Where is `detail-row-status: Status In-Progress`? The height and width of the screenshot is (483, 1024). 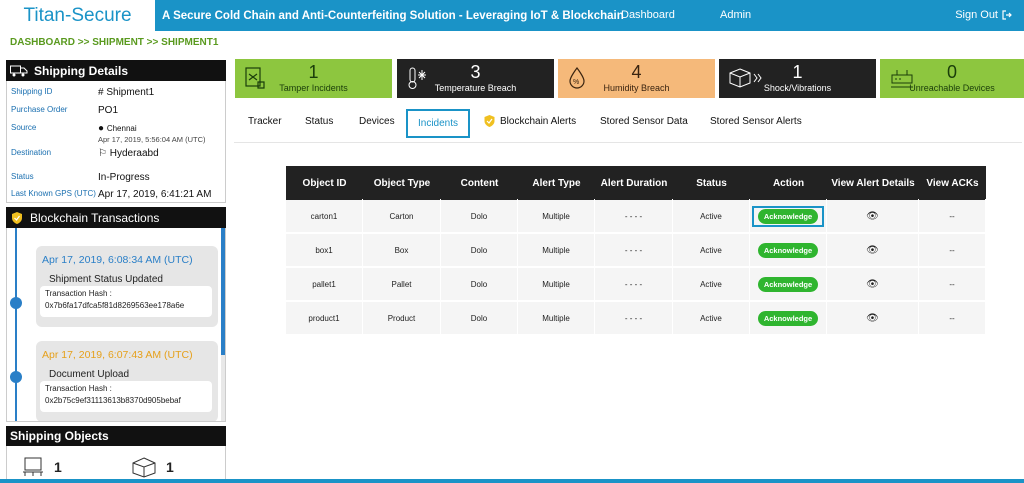
detail-row-status: Status In-Progress is located at coordinates (118, 177).